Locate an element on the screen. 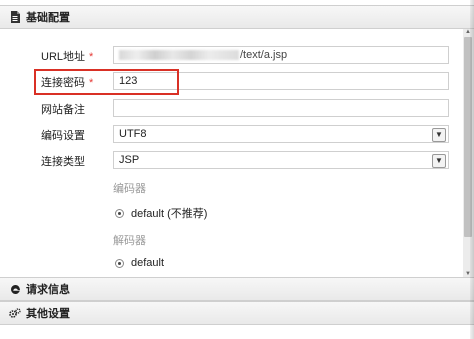 The height and width of the screenshot is (339, 474). highlight-box is located at coordinates (106, 82).